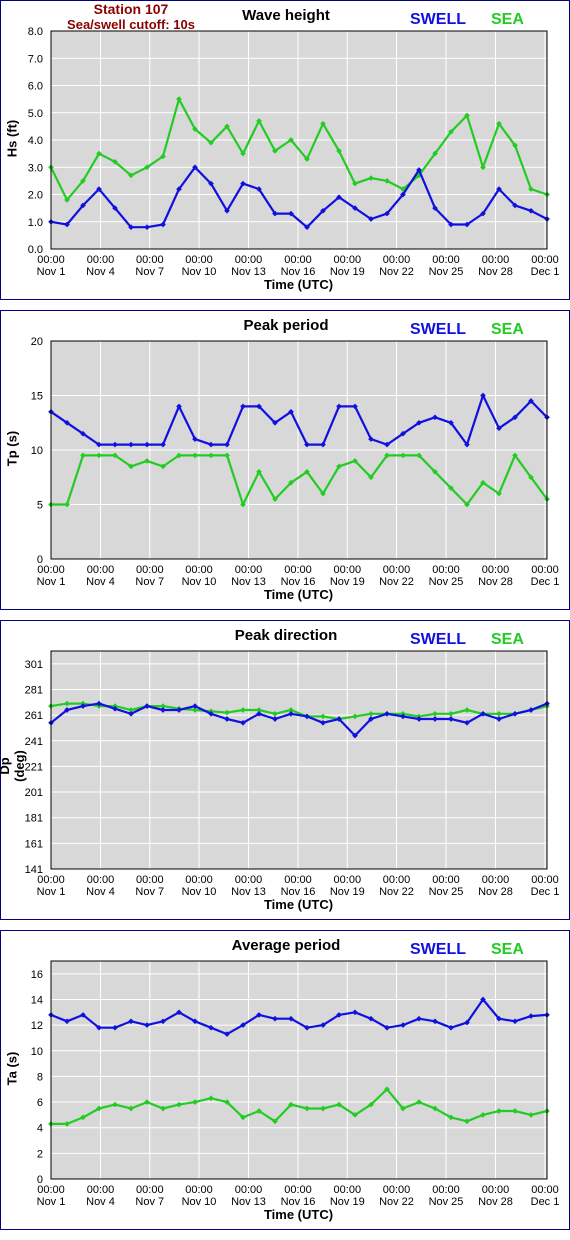 The width and height of the screenshot is (570, 1240). Describe the element at coordinates (35, 59) in the screenshot. I see `y-tick-label: 7.0` at that location.